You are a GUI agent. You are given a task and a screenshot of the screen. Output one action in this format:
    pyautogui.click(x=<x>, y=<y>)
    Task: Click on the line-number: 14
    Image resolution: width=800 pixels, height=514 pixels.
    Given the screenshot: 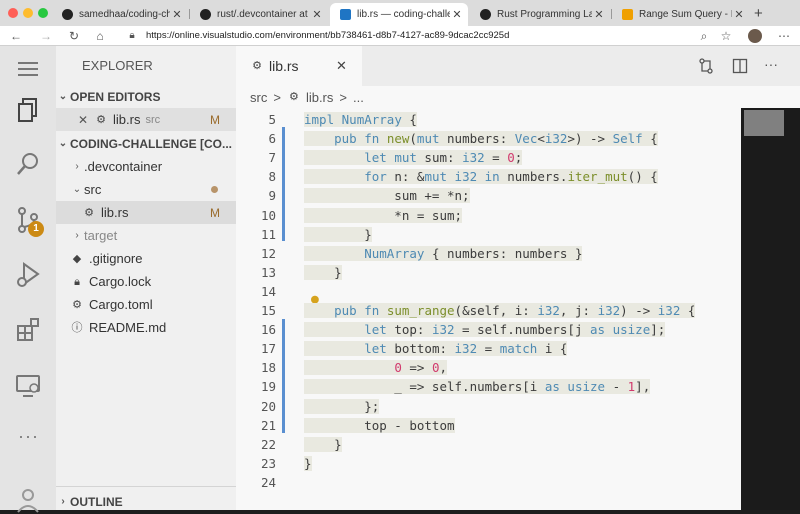 What is the action you would take?
    pyautogui.click(x=268, y=291)
    